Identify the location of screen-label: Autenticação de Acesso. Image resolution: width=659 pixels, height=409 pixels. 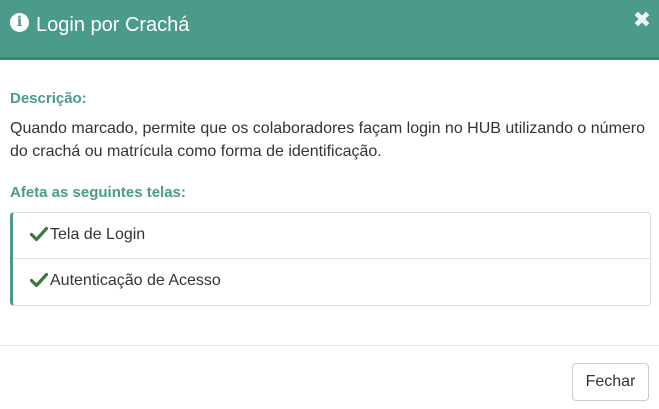
(135, 280).